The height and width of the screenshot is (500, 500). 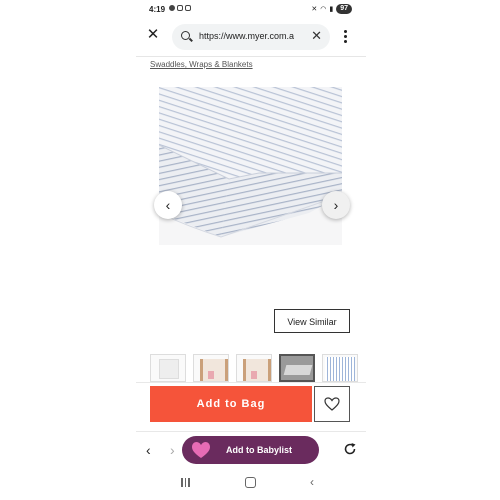 I want to click on thumbnail-strip, so click(x=254, y=368).